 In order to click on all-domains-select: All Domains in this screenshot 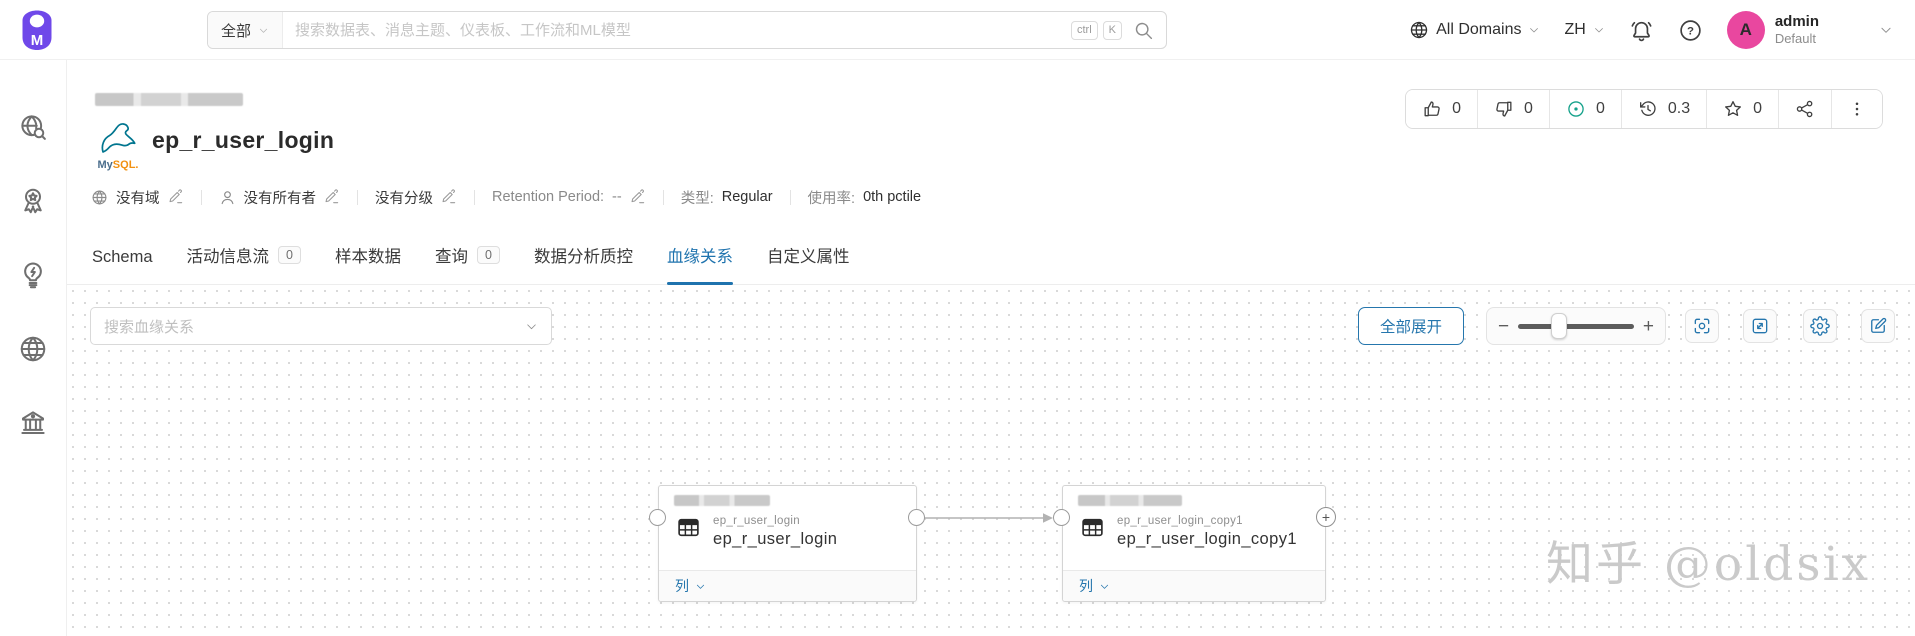, I will do `click(1474, 30)`.